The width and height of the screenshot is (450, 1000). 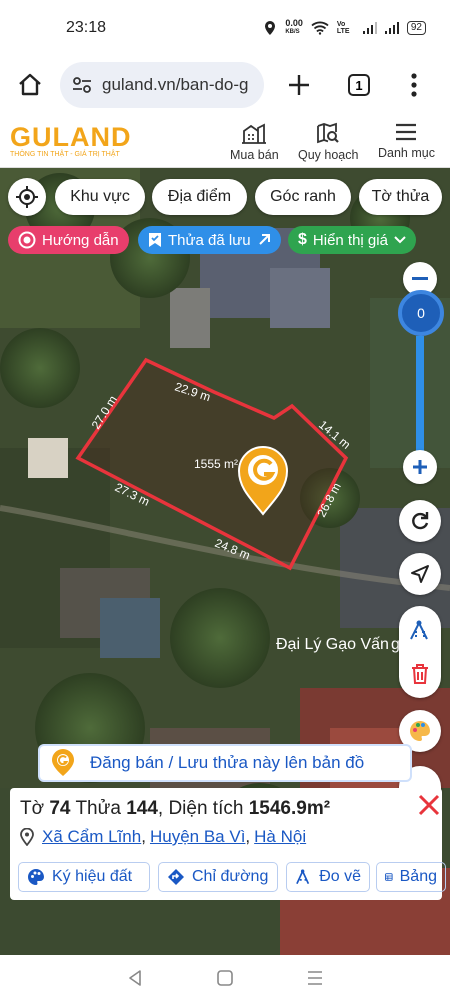 I want to click on chip-khu-vuc: Khu vực, so click(x=100, y=197).